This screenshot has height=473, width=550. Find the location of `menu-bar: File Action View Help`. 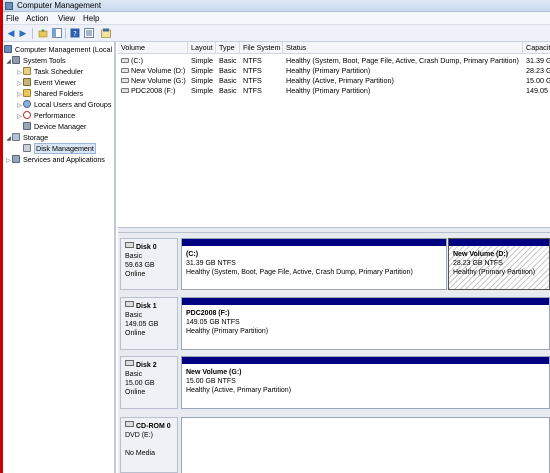

menu-bar: File Action View Help is located at coordinates (276, 18).